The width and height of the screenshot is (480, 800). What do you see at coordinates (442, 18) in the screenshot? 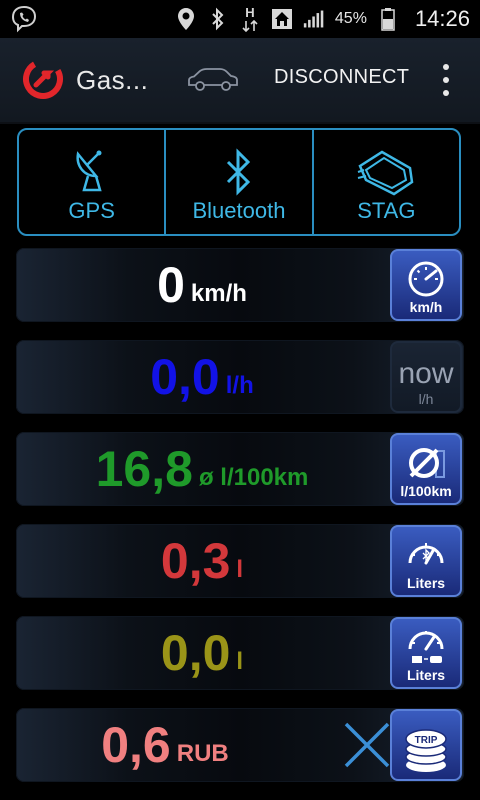
I see `clock: 14:26` at bounding box center [442, 18].